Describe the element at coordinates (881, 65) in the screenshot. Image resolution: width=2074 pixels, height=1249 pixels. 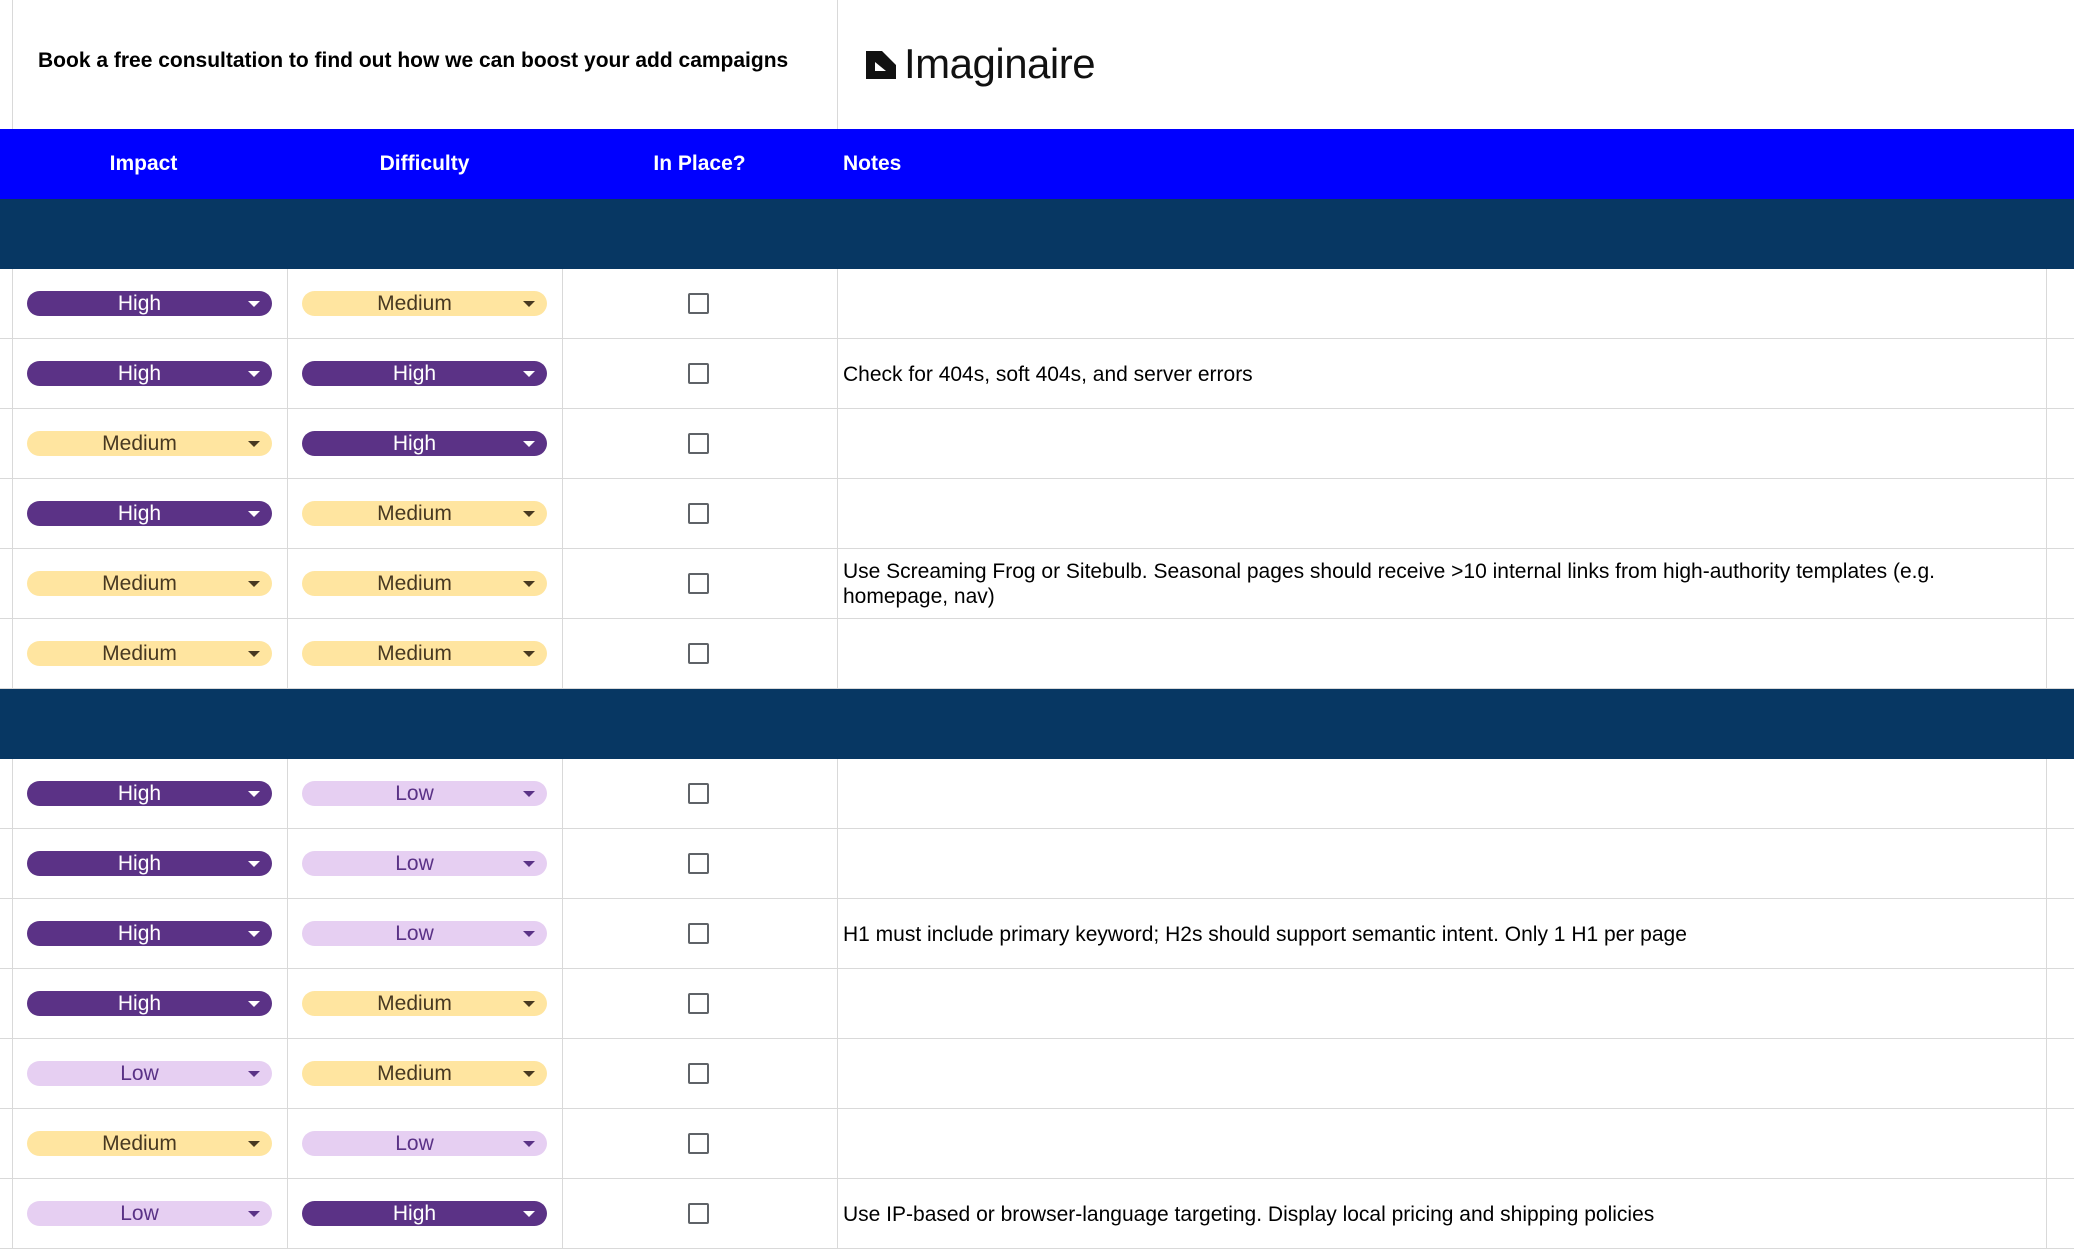
I see `imaginaire-logo-icon` at that location.